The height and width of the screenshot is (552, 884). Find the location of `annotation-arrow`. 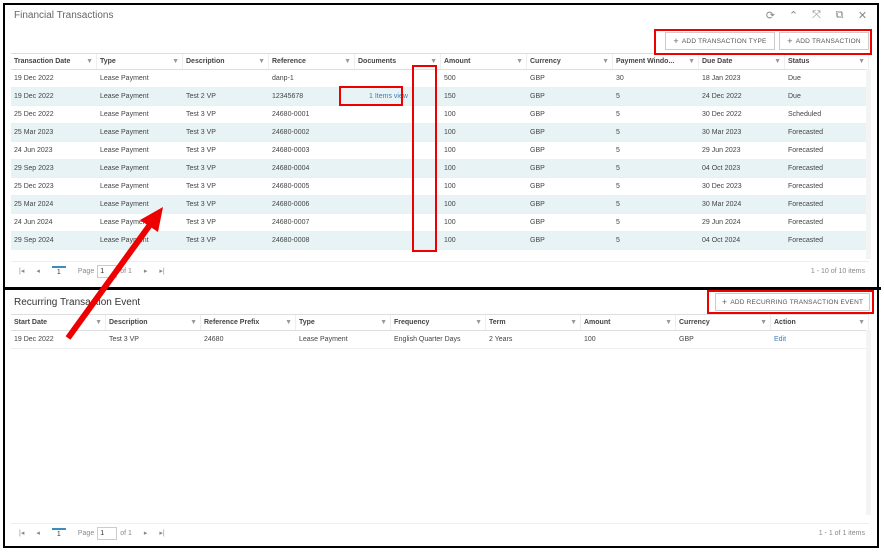

annotation-arrow is located at coordinates (114, 273).